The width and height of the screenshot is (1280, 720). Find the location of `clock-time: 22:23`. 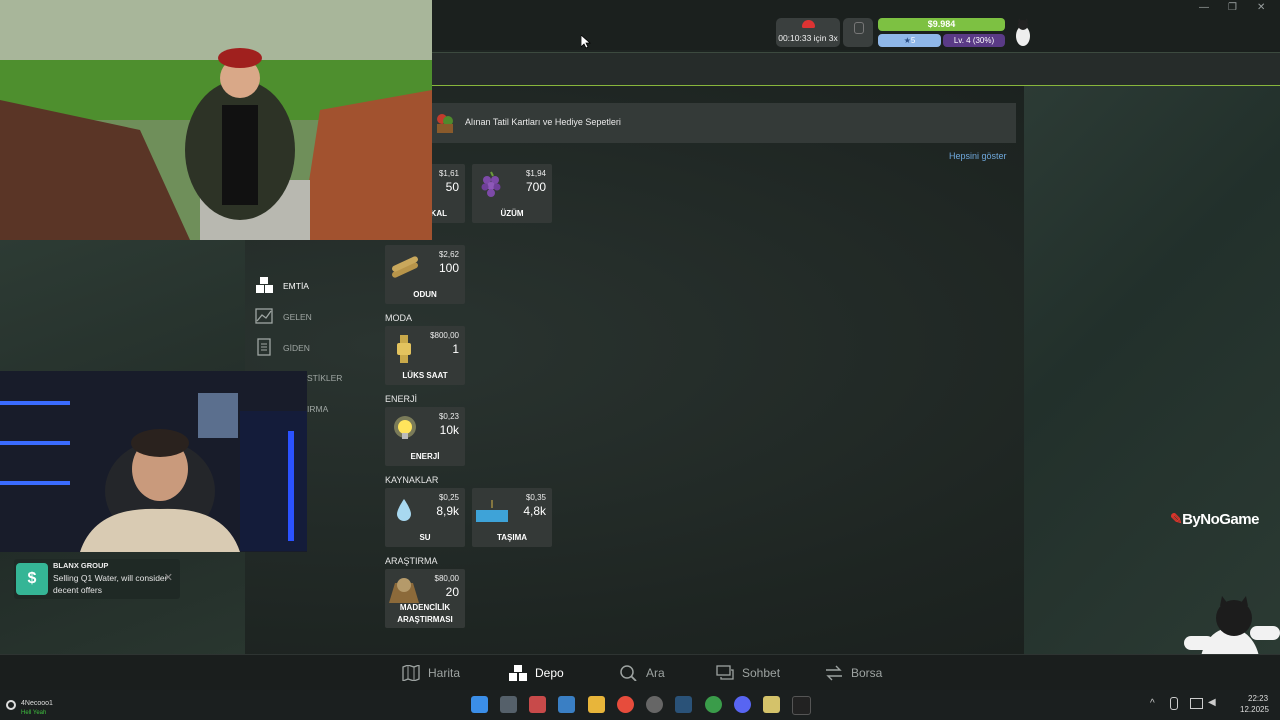

clock-time: 22:23 is located at coordinates (1258, 698).